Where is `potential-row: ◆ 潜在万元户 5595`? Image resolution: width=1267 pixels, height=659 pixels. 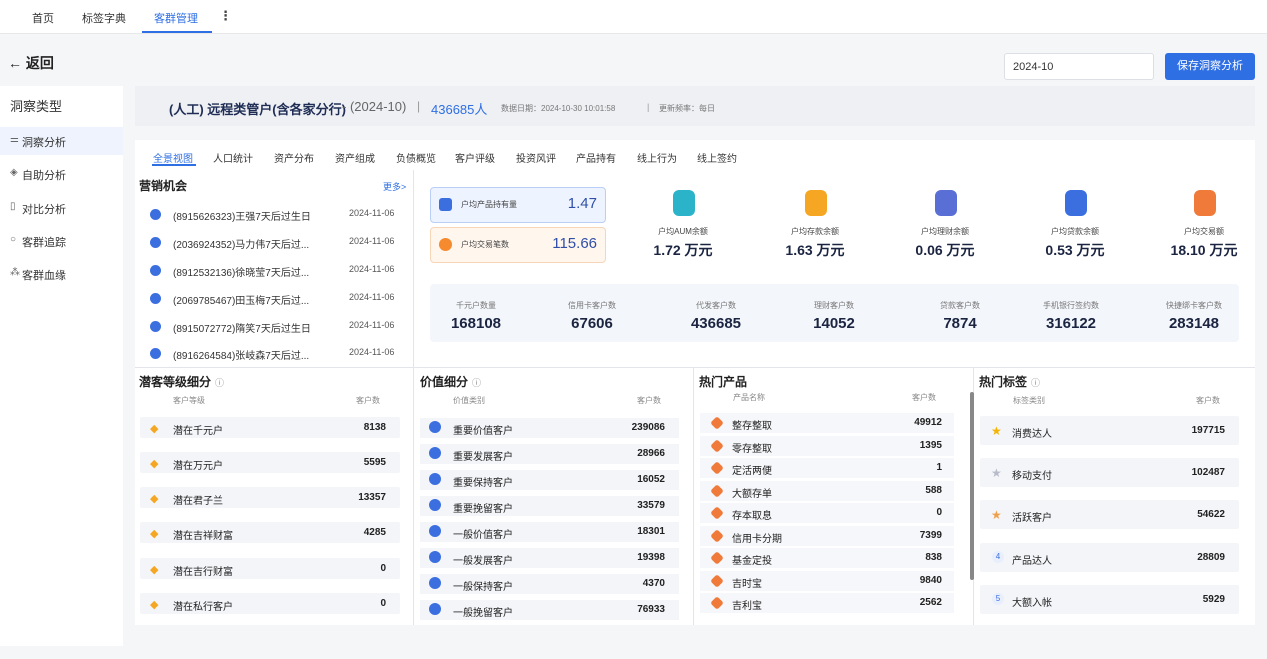
potential-row: ◆ 潜在万元户 5595 is located at coordinates (270, 462).